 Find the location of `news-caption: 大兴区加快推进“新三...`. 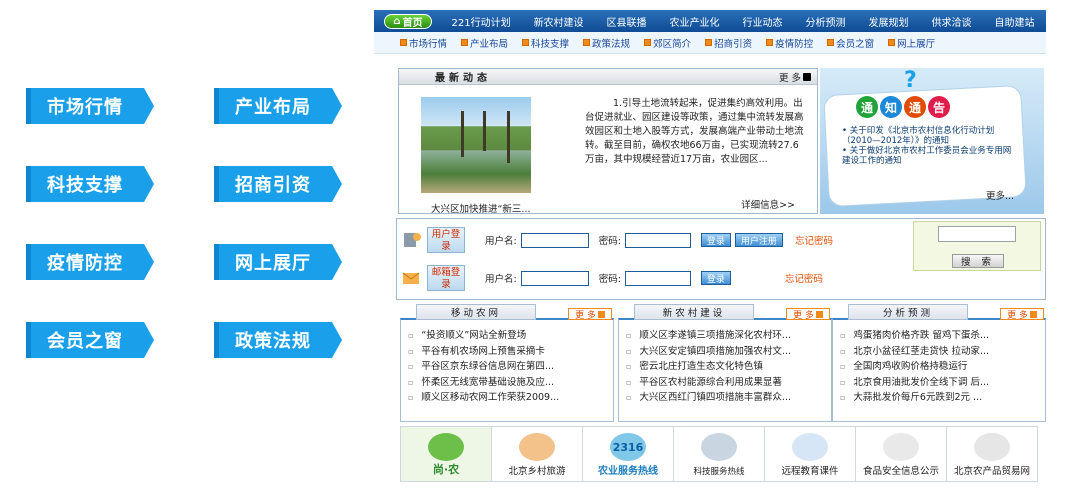

news-caption: 大兴区加快推进“新三... is located at coordinates (480, 208).